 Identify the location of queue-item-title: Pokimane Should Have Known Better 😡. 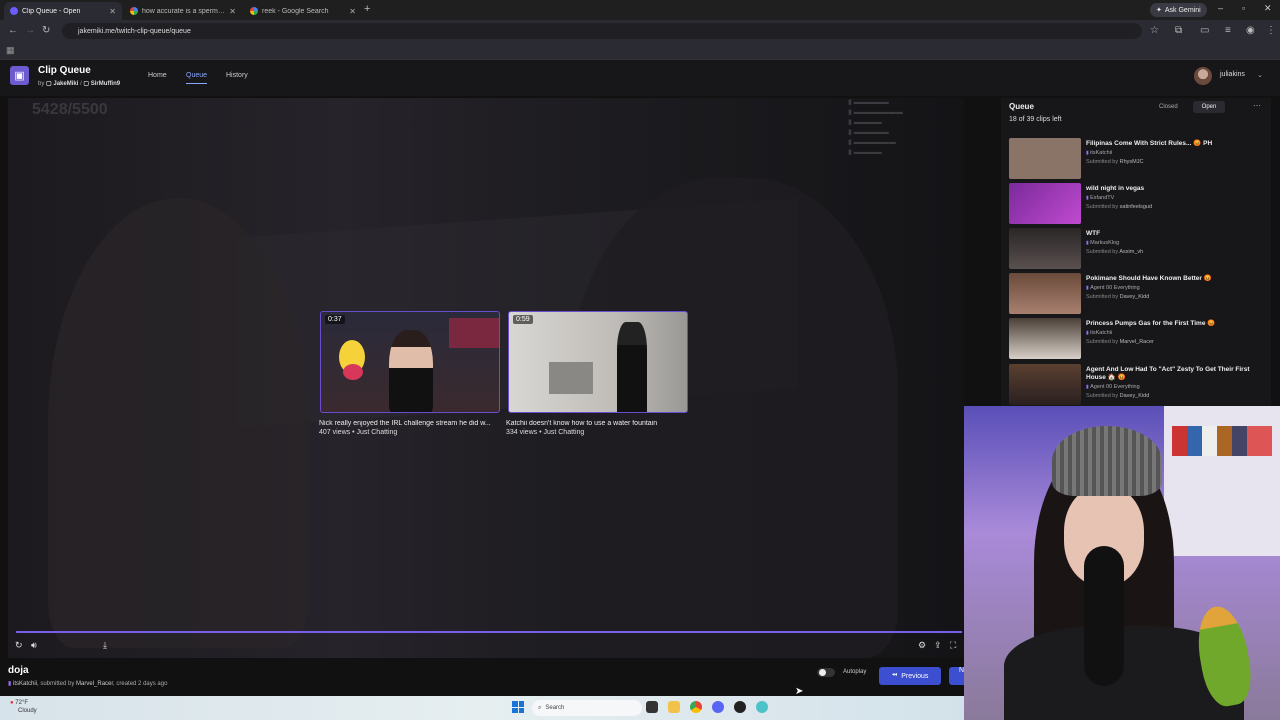
(1149, 278).